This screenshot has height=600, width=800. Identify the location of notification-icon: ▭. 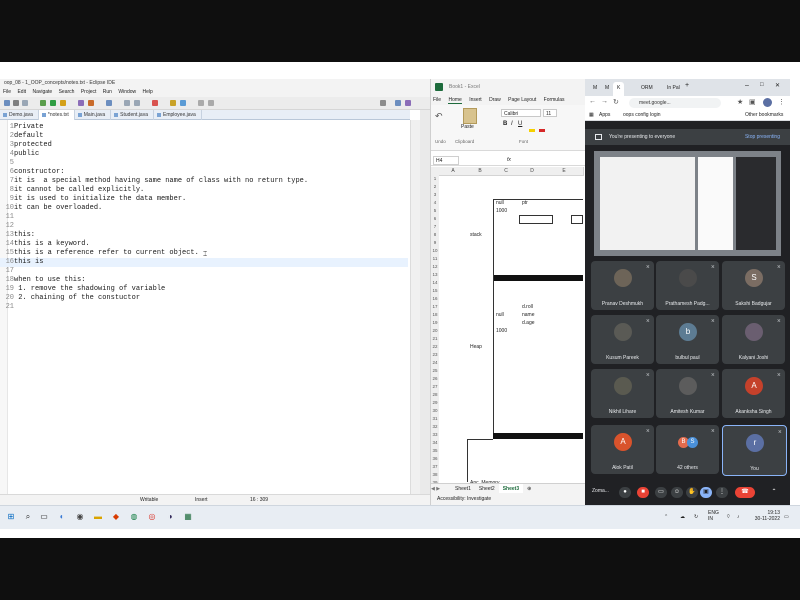
(786, 517).